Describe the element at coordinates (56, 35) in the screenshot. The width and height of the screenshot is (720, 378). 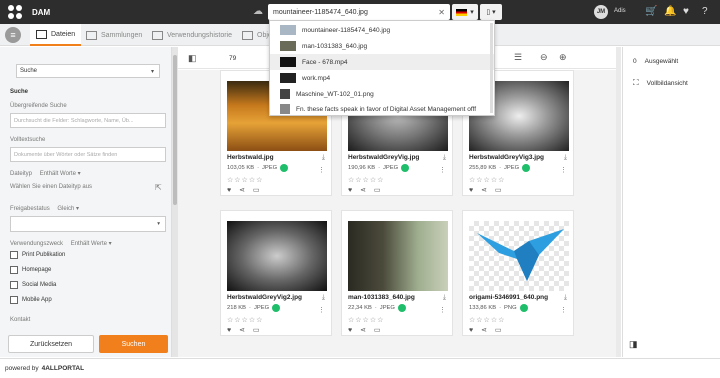
I see `tab-dateien: Dateien` at that location.